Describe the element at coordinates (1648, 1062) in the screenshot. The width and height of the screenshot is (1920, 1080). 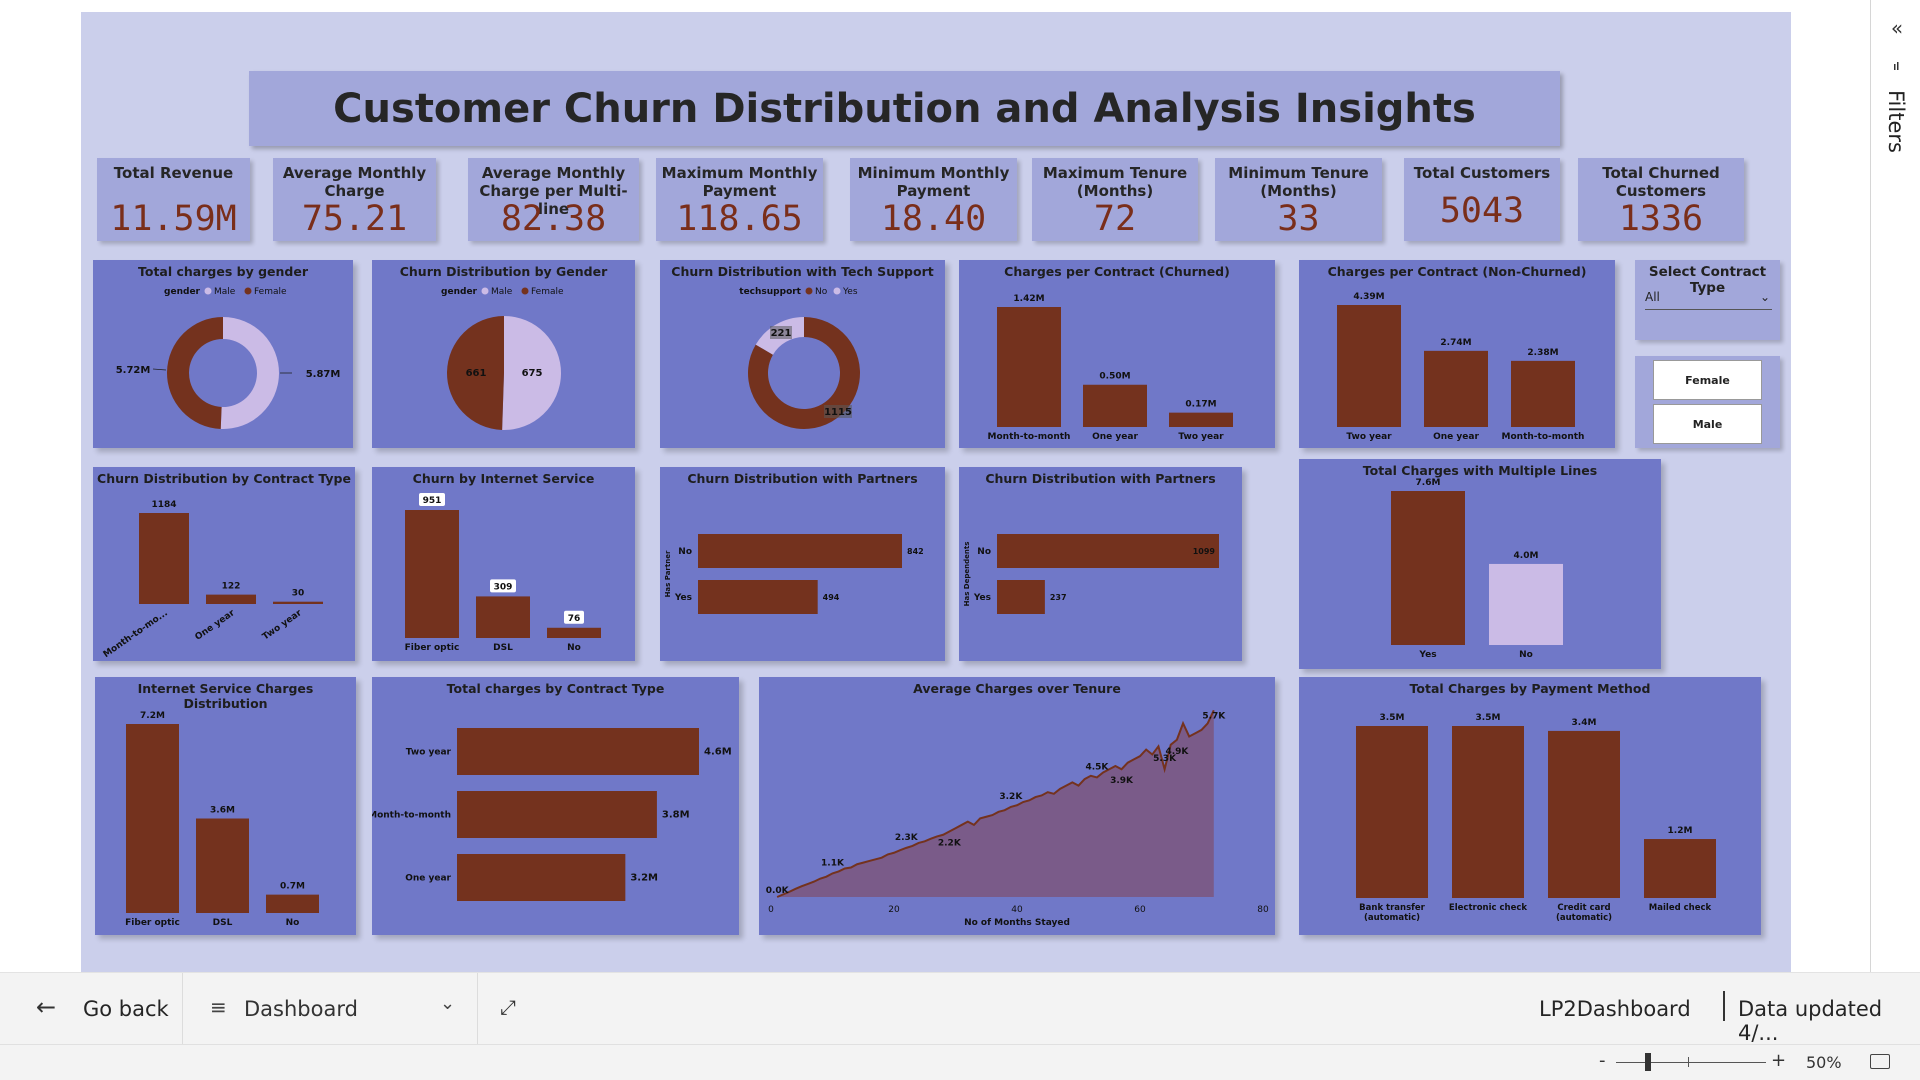
I see `zoom-slider-thumb` at that location.